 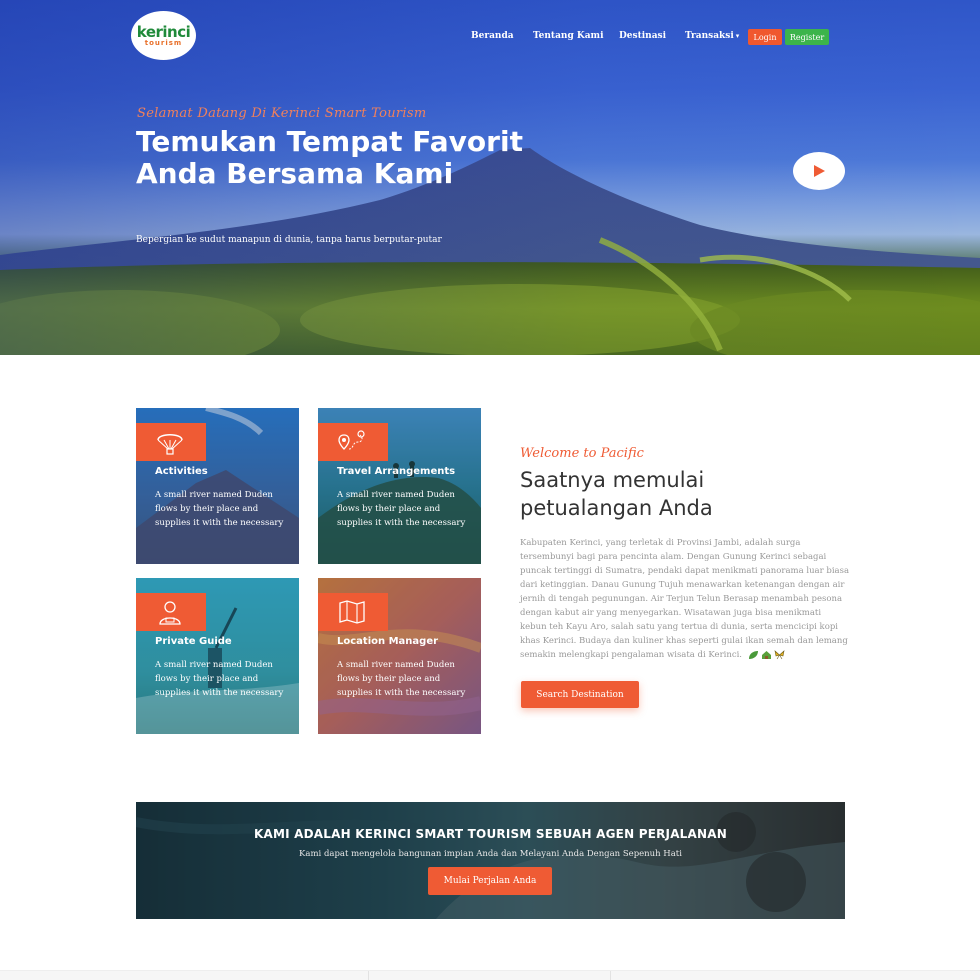 What do you see at coordinates (492, 36) in the screenshot?
I see `nav-item-beranda: Beranda` at bounding box center [492, 36].